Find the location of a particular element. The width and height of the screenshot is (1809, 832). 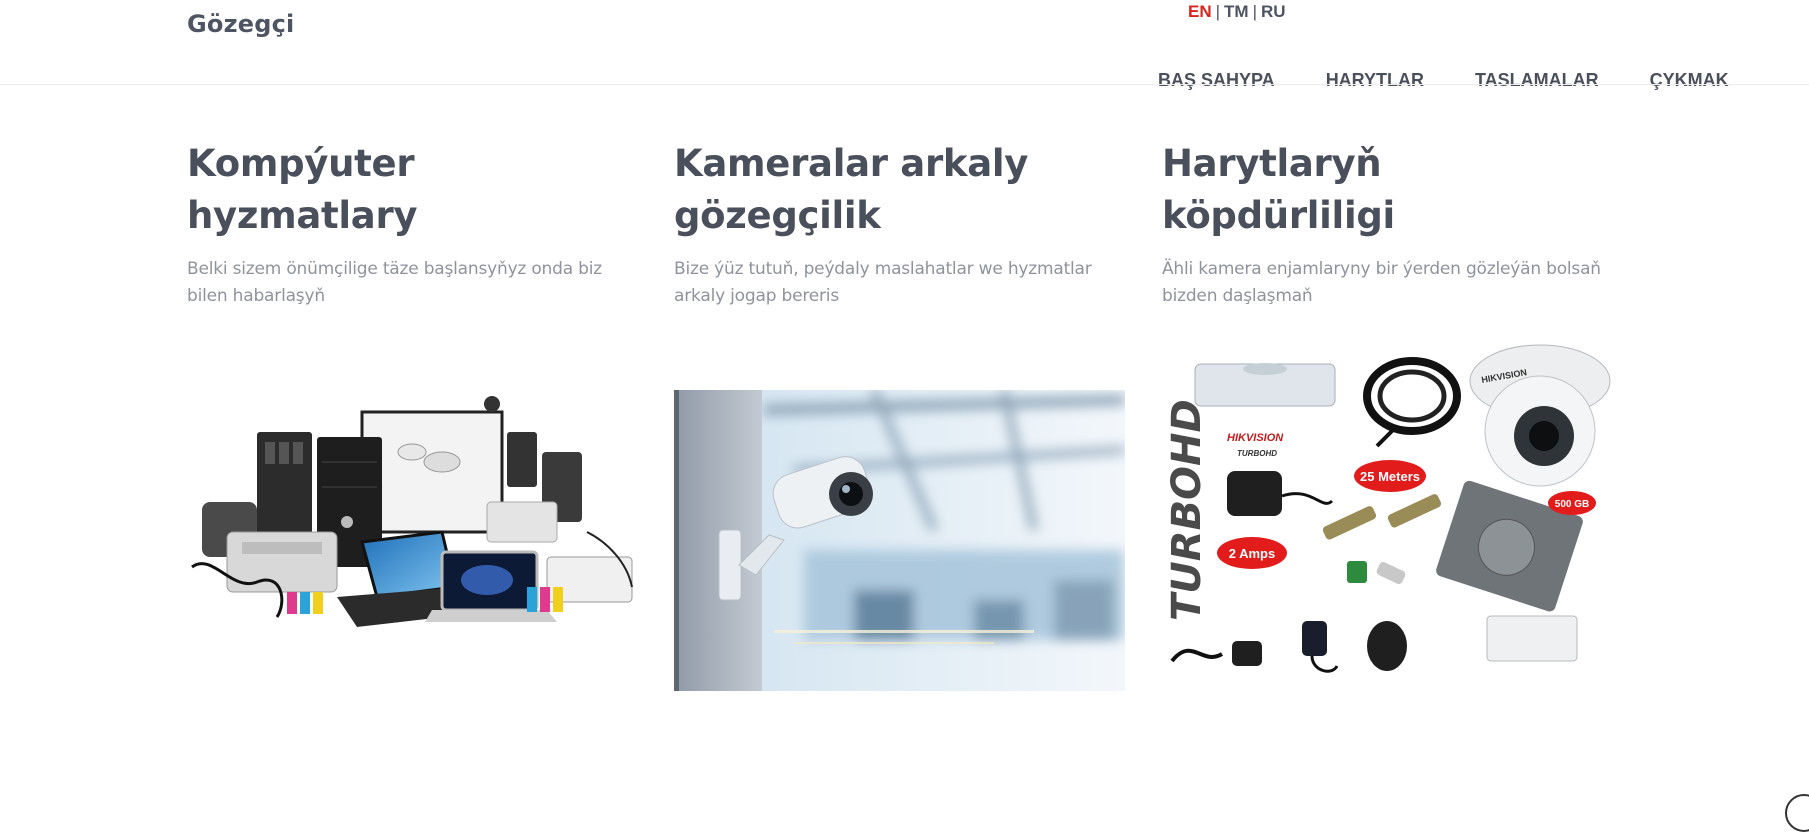

power-badge: 2 Amps is located at coordinates (1252, 553).